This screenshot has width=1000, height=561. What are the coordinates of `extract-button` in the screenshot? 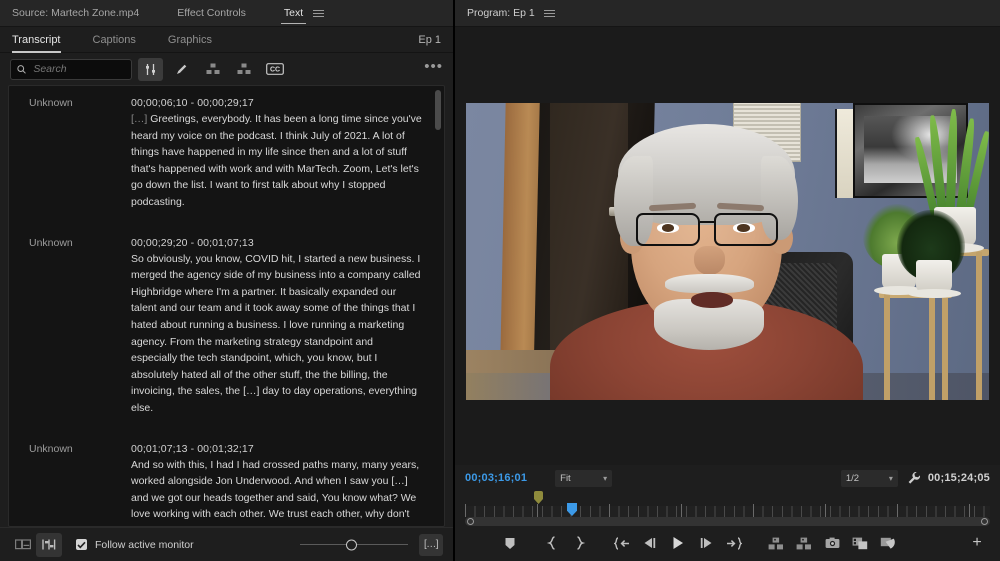 It's located at (804, 543).